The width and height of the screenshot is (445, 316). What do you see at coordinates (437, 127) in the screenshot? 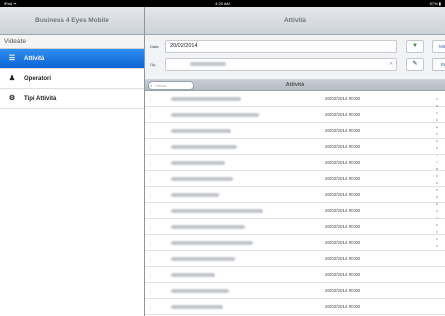
I see `index-letter: E` at bounding box center [437, 127].